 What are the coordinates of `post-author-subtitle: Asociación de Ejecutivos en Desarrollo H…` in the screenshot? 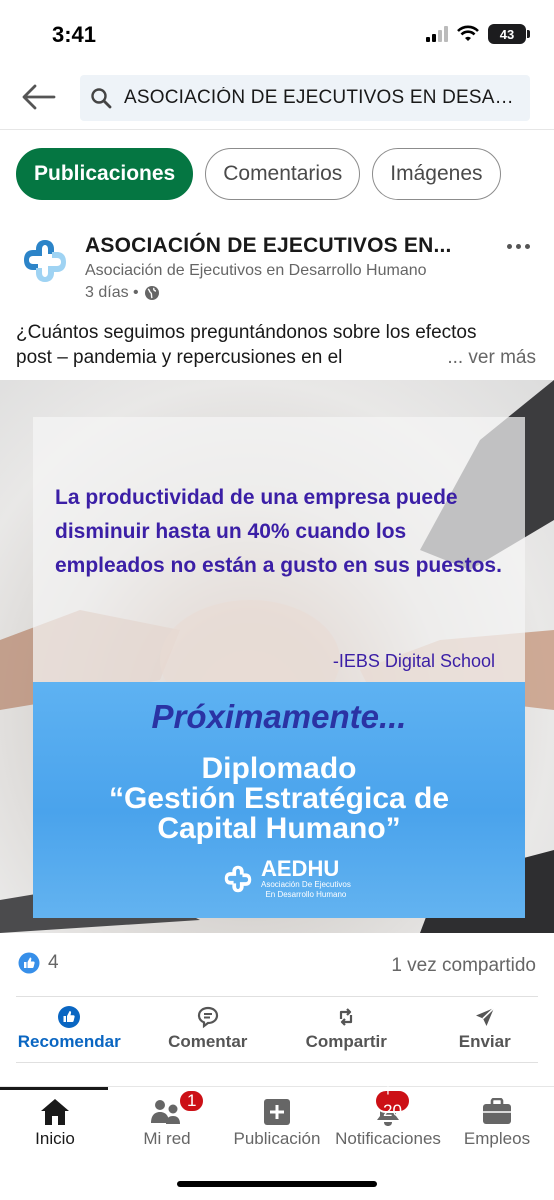 It's located at (256, 270).